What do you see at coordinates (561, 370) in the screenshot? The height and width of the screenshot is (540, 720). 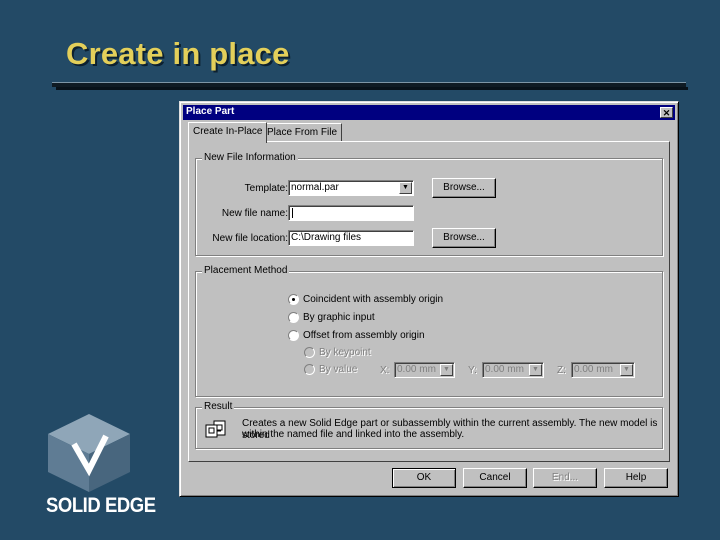 I see `z-label: Z:` at bounding box center [561, 370].